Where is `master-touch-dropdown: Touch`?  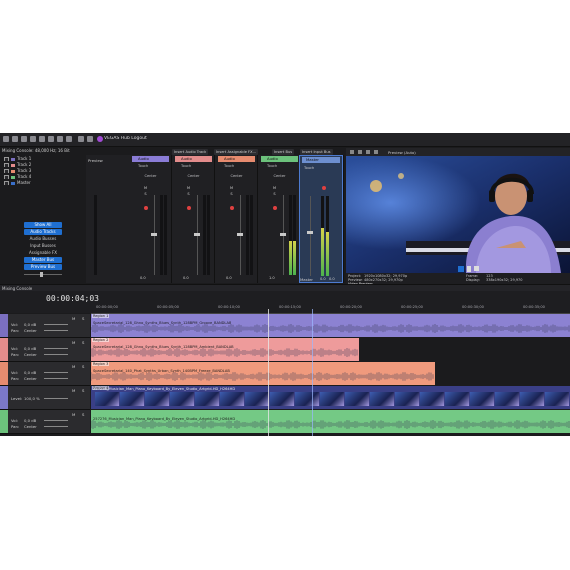 master-touch-dropdown: Touch is located at coordinates (309, 168).